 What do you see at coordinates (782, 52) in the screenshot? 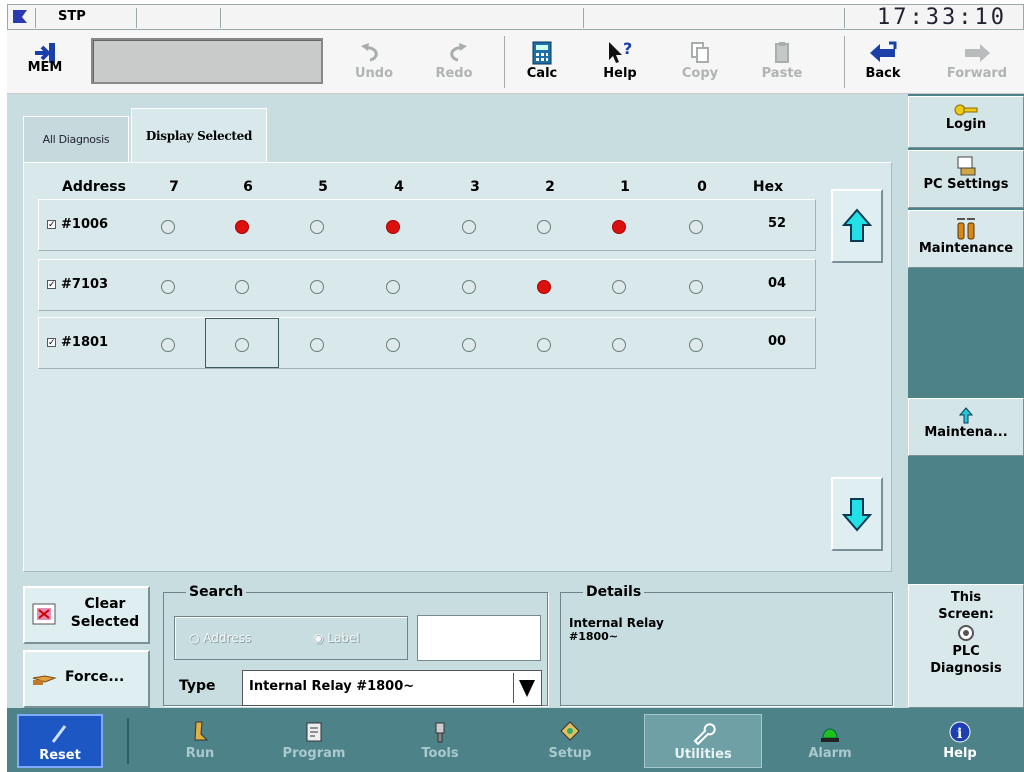
I see `paste-icon` at bounding box center [782, 52].